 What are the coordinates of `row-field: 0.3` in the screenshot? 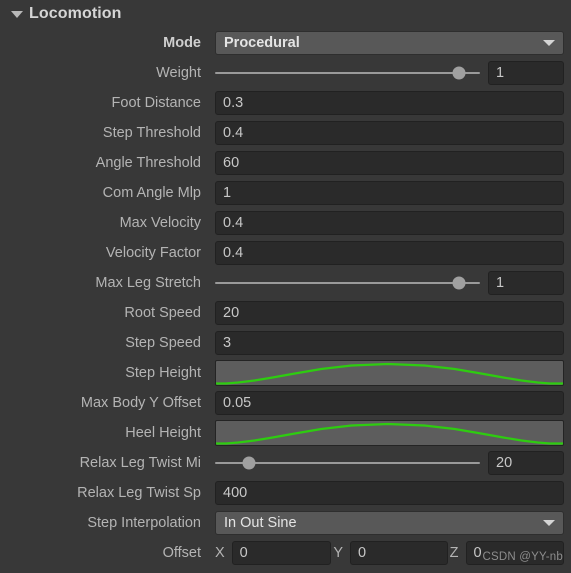 It's located at (389, 103).